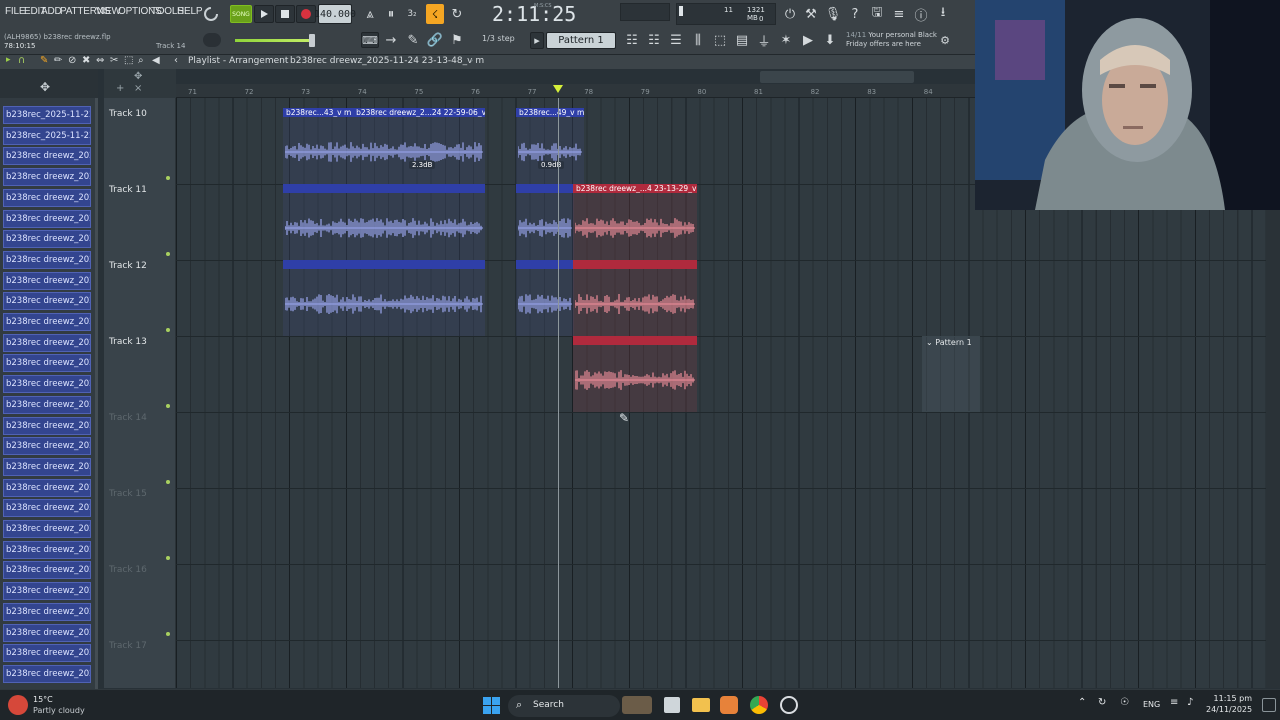 Image resolution: width=1280 pixels, height=720 pixels. Describe the element at coordinates (701, 705) in the screenshot. I see `file-explorer-icon` at that location.